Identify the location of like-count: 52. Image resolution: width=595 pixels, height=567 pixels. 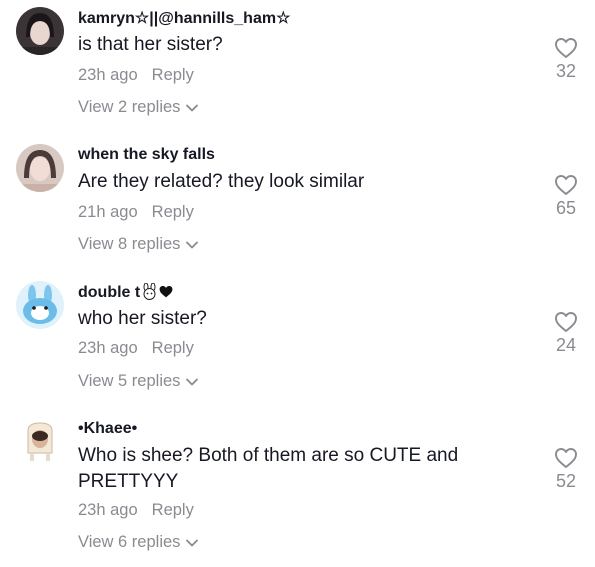
(566, 481).